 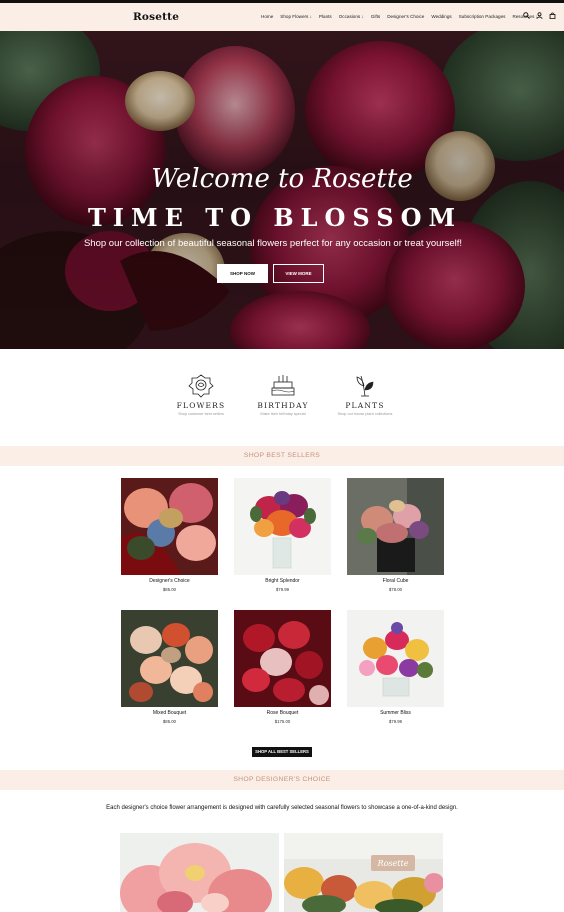 What do you see at coordinates (283, 405) in the screenshot?
I see `category-title: BIRTHDAY` at bounding box center [283, 405].